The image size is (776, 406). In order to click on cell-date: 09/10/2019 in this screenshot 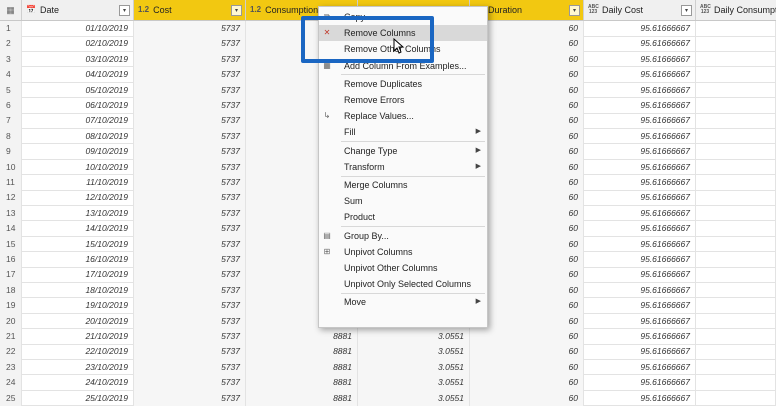, I will do `click(78, 152)`.